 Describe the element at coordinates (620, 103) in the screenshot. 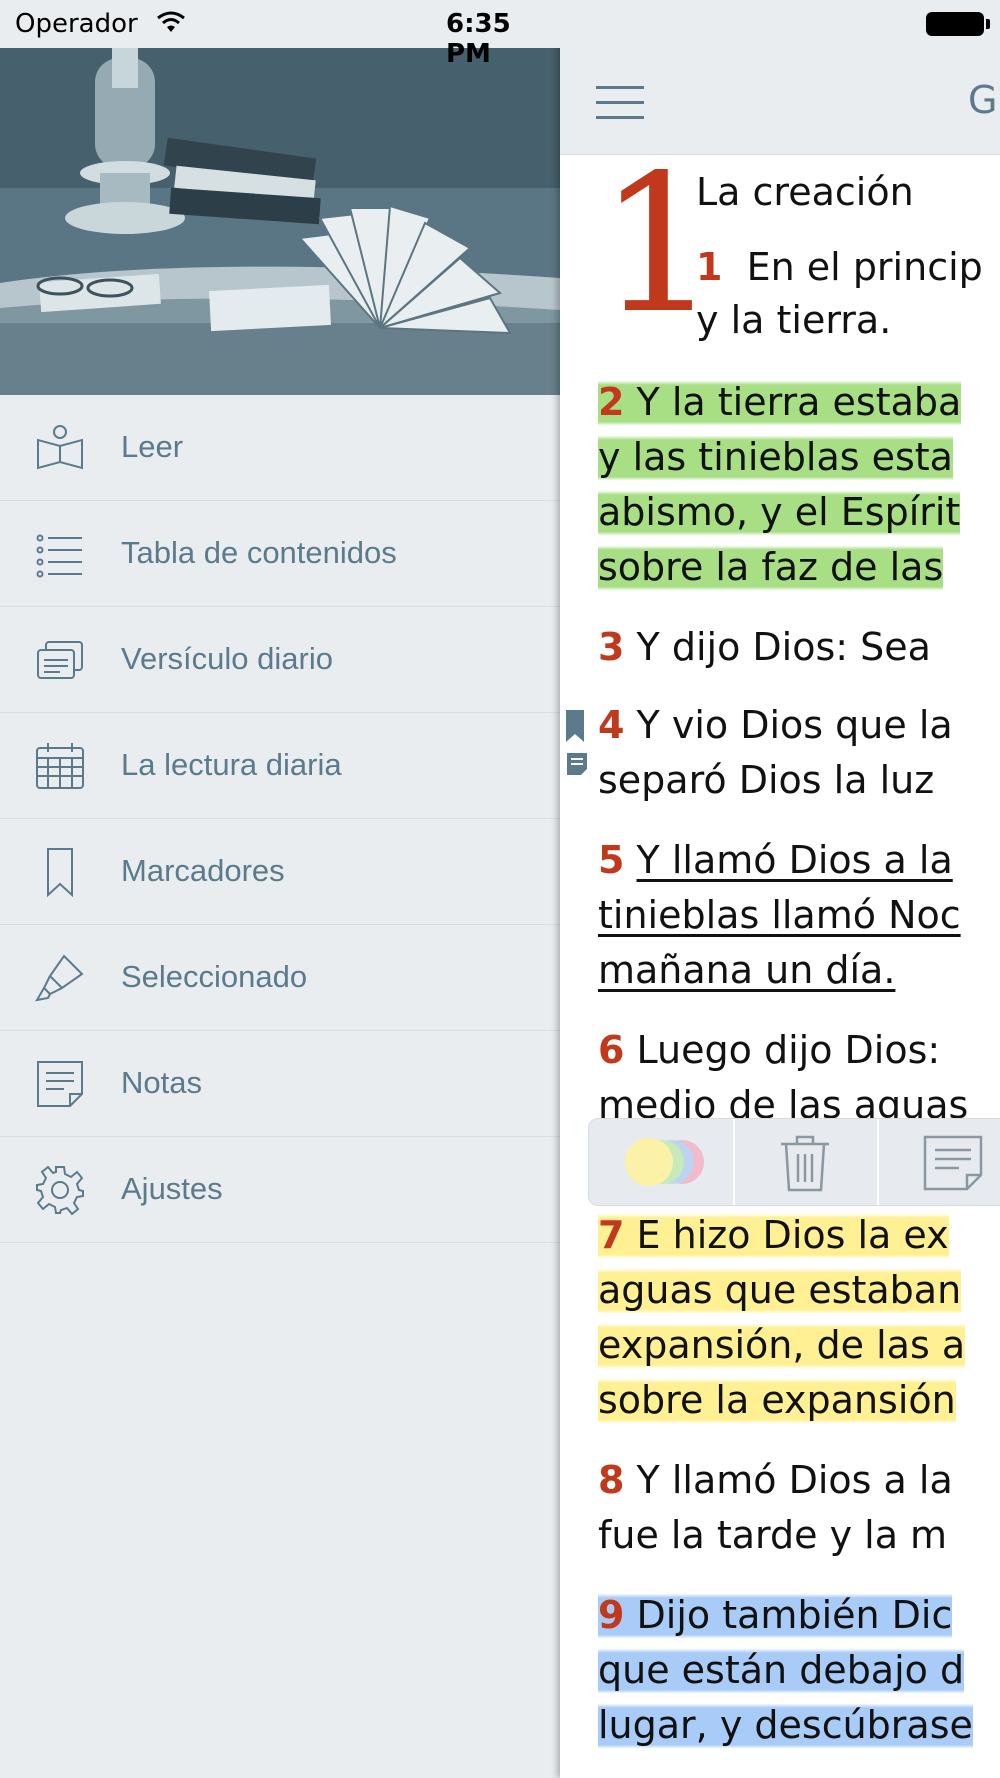

I see `menu-hamburger-icon` at that location.